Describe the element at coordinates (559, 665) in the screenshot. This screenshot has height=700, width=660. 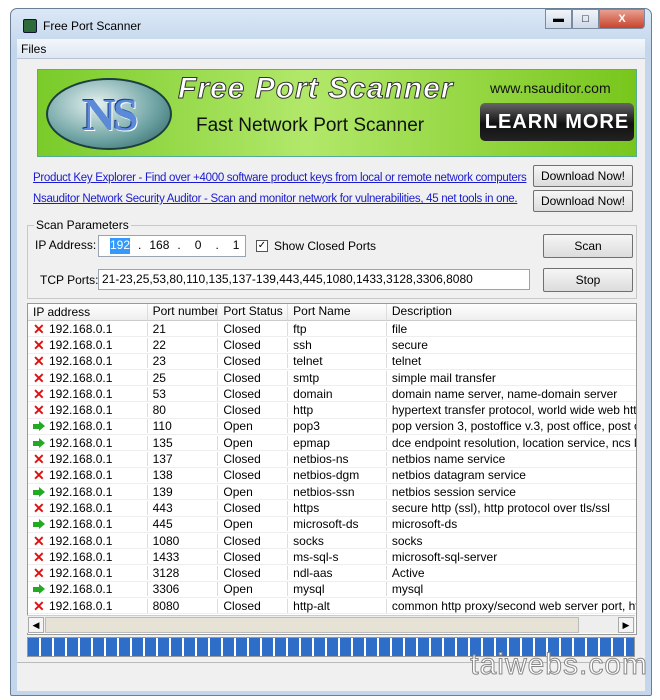
I see `watermark: taiwebs.com` at that location.